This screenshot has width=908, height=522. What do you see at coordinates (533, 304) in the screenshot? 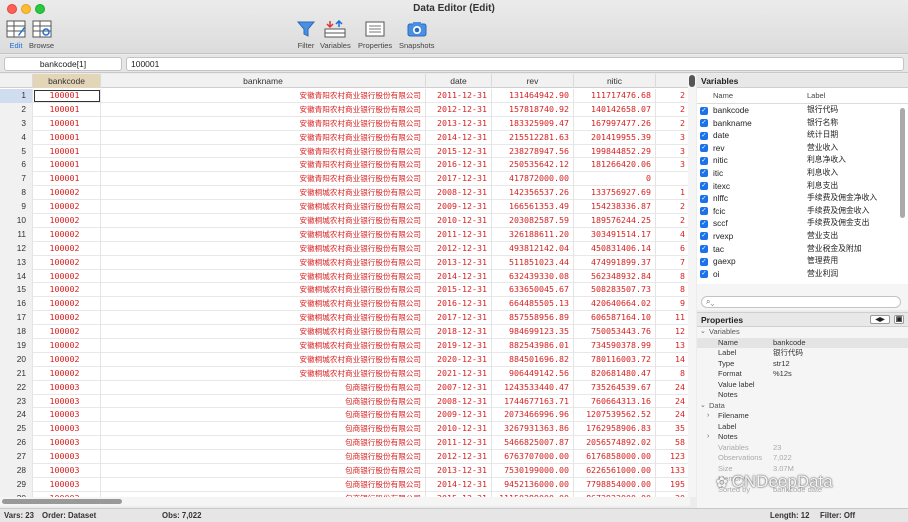
I see `cell-rev: 664485505.13` at bounding box center [533, 304].